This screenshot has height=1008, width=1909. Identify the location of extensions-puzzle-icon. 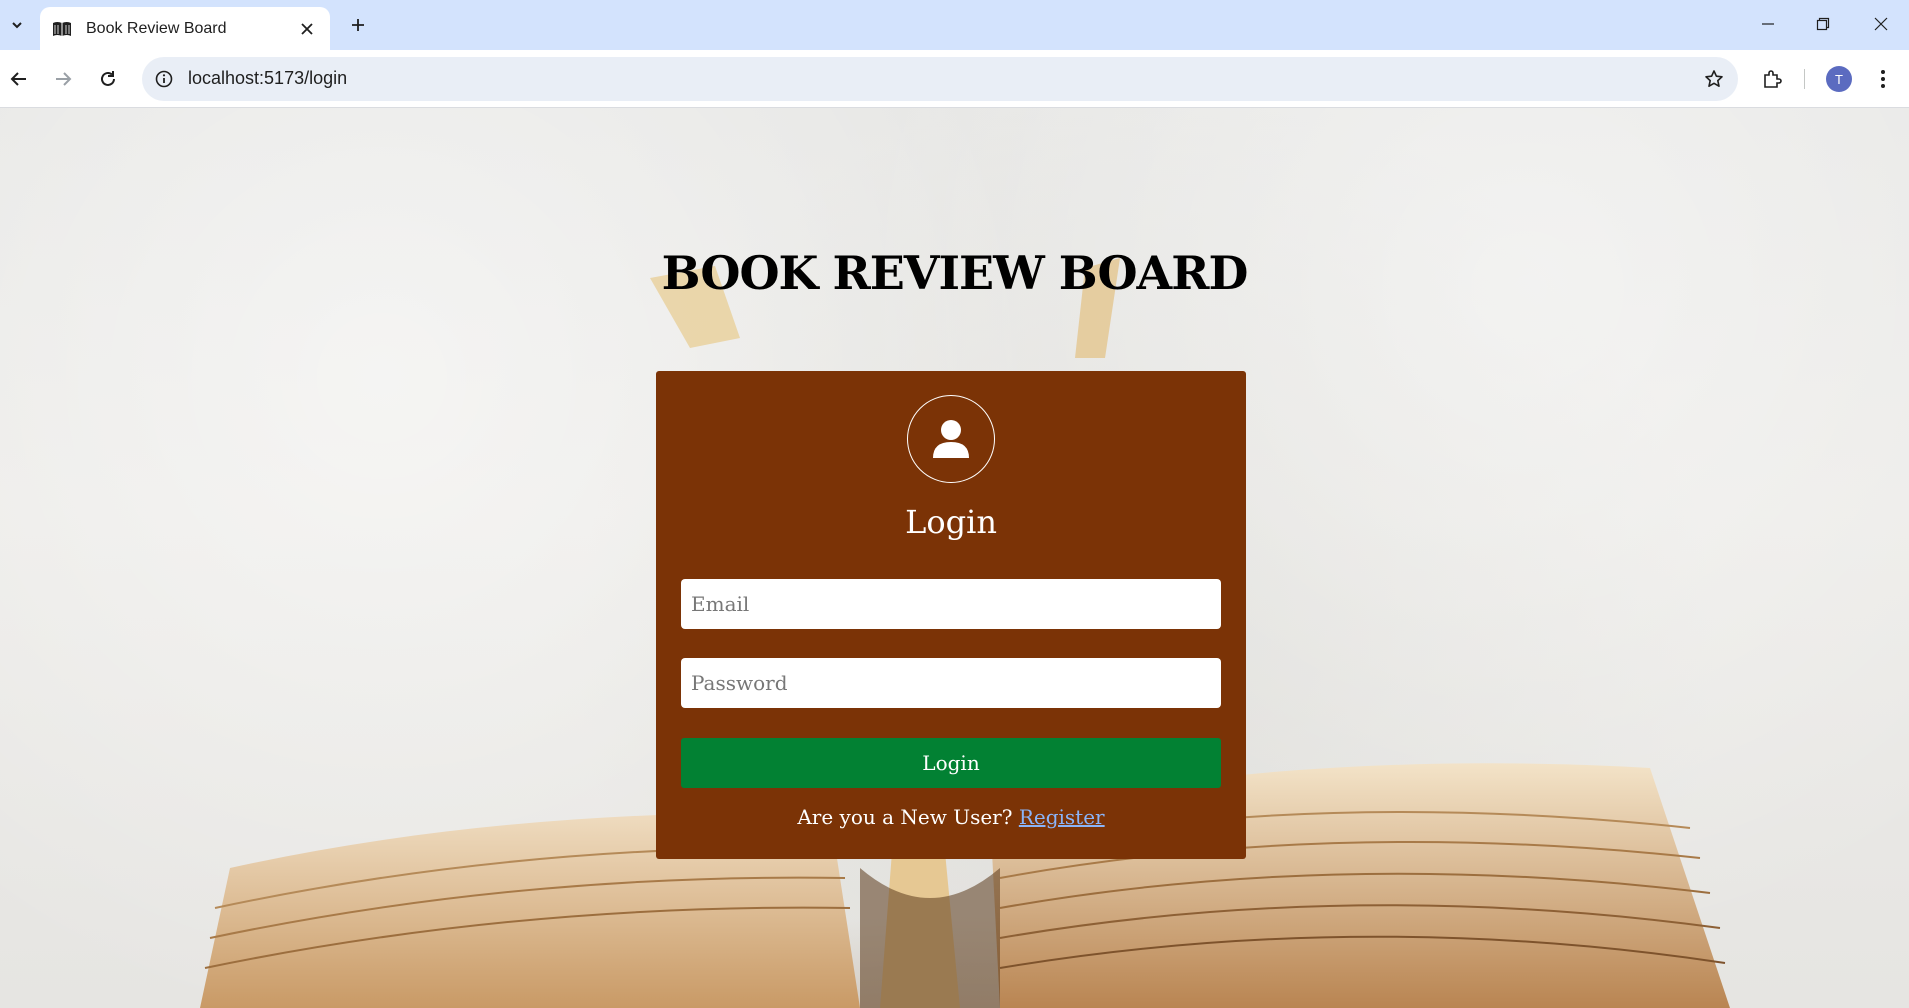
(1772, 79).